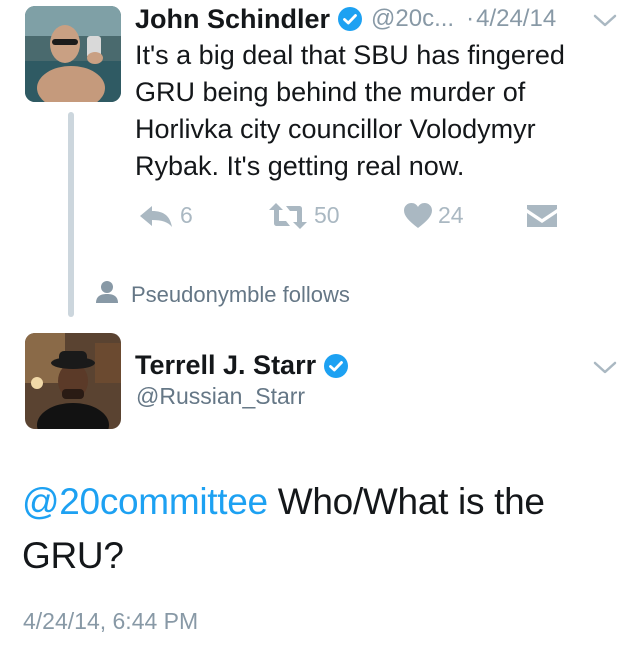  Describe the element at coordinates (434, 215) in the screenshot. I see `like-button: 24` at that location.